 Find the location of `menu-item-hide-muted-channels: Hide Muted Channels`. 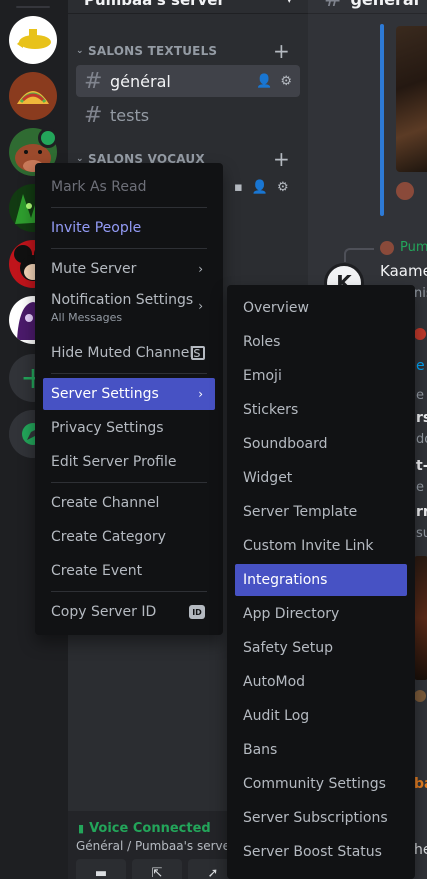

menu-item-hide-muted-channels: Hide Muted Channels is located at coordinates (129, 353).